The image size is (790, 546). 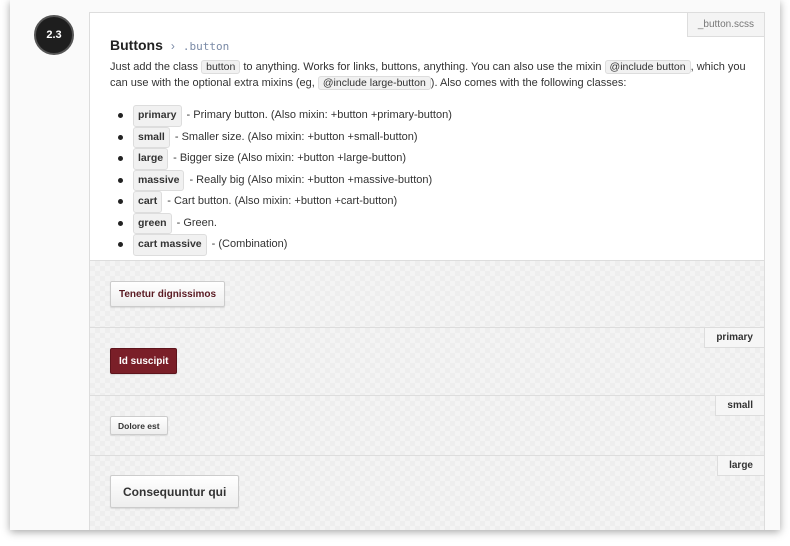 What do you see at coordinates (151, 137) in the screenshot?
I see `class-name: small` at bounding box center [151, 137].